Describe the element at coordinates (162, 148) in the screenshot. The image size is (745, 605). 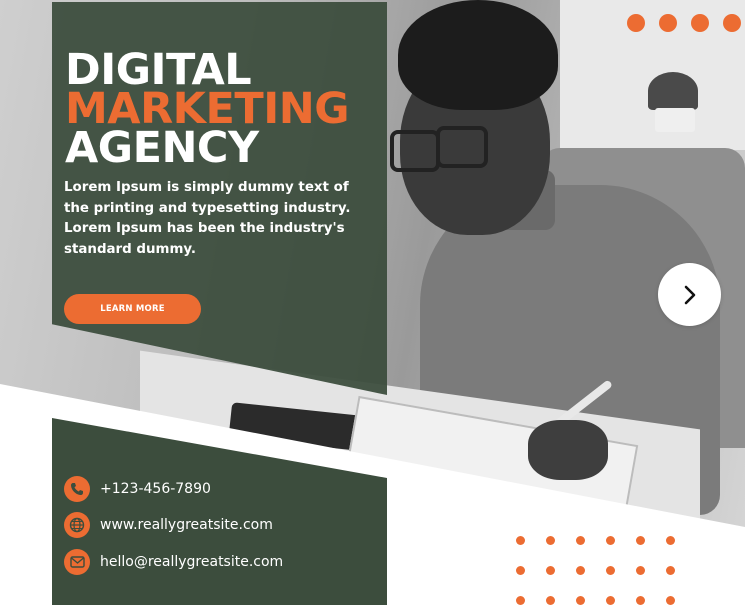
I see `headline-line-agency: AGENCY` at that location.